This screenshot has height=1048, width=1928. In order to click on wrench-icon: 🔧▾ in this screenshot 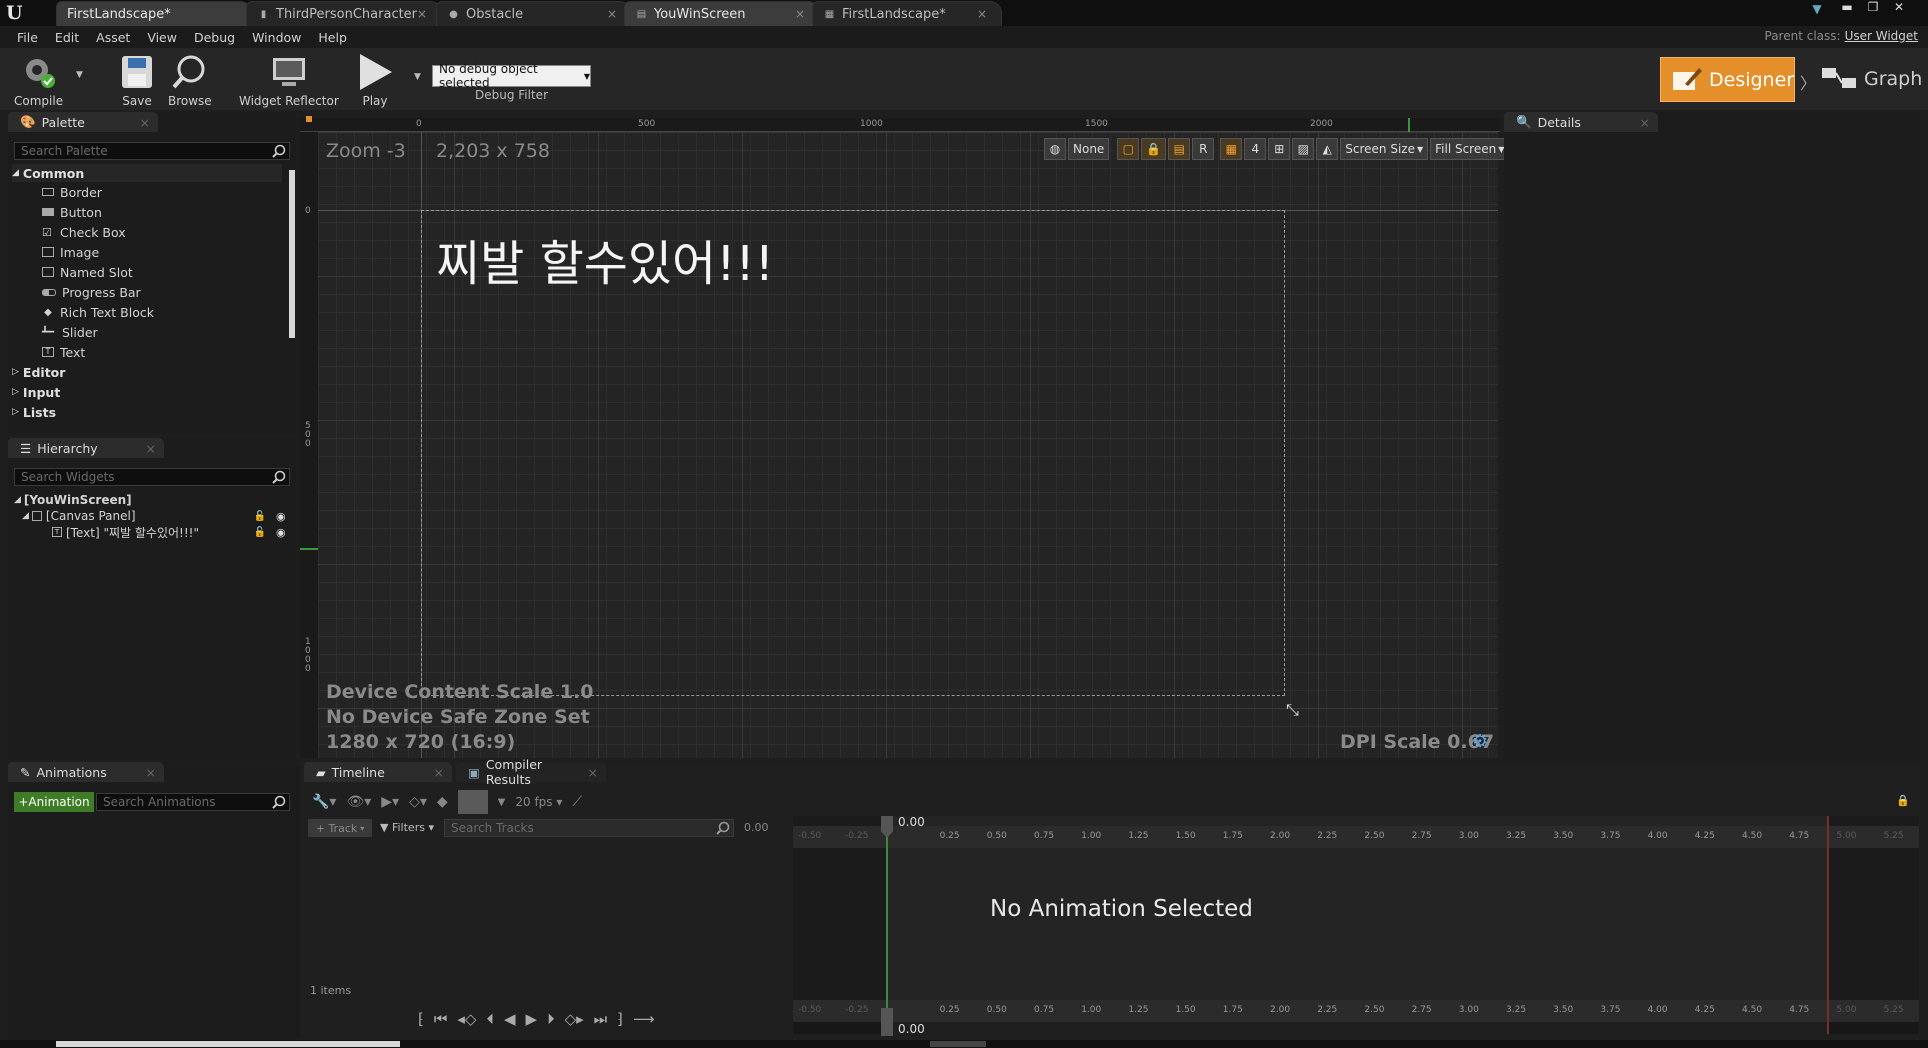, I will do `click(324, 802)`.